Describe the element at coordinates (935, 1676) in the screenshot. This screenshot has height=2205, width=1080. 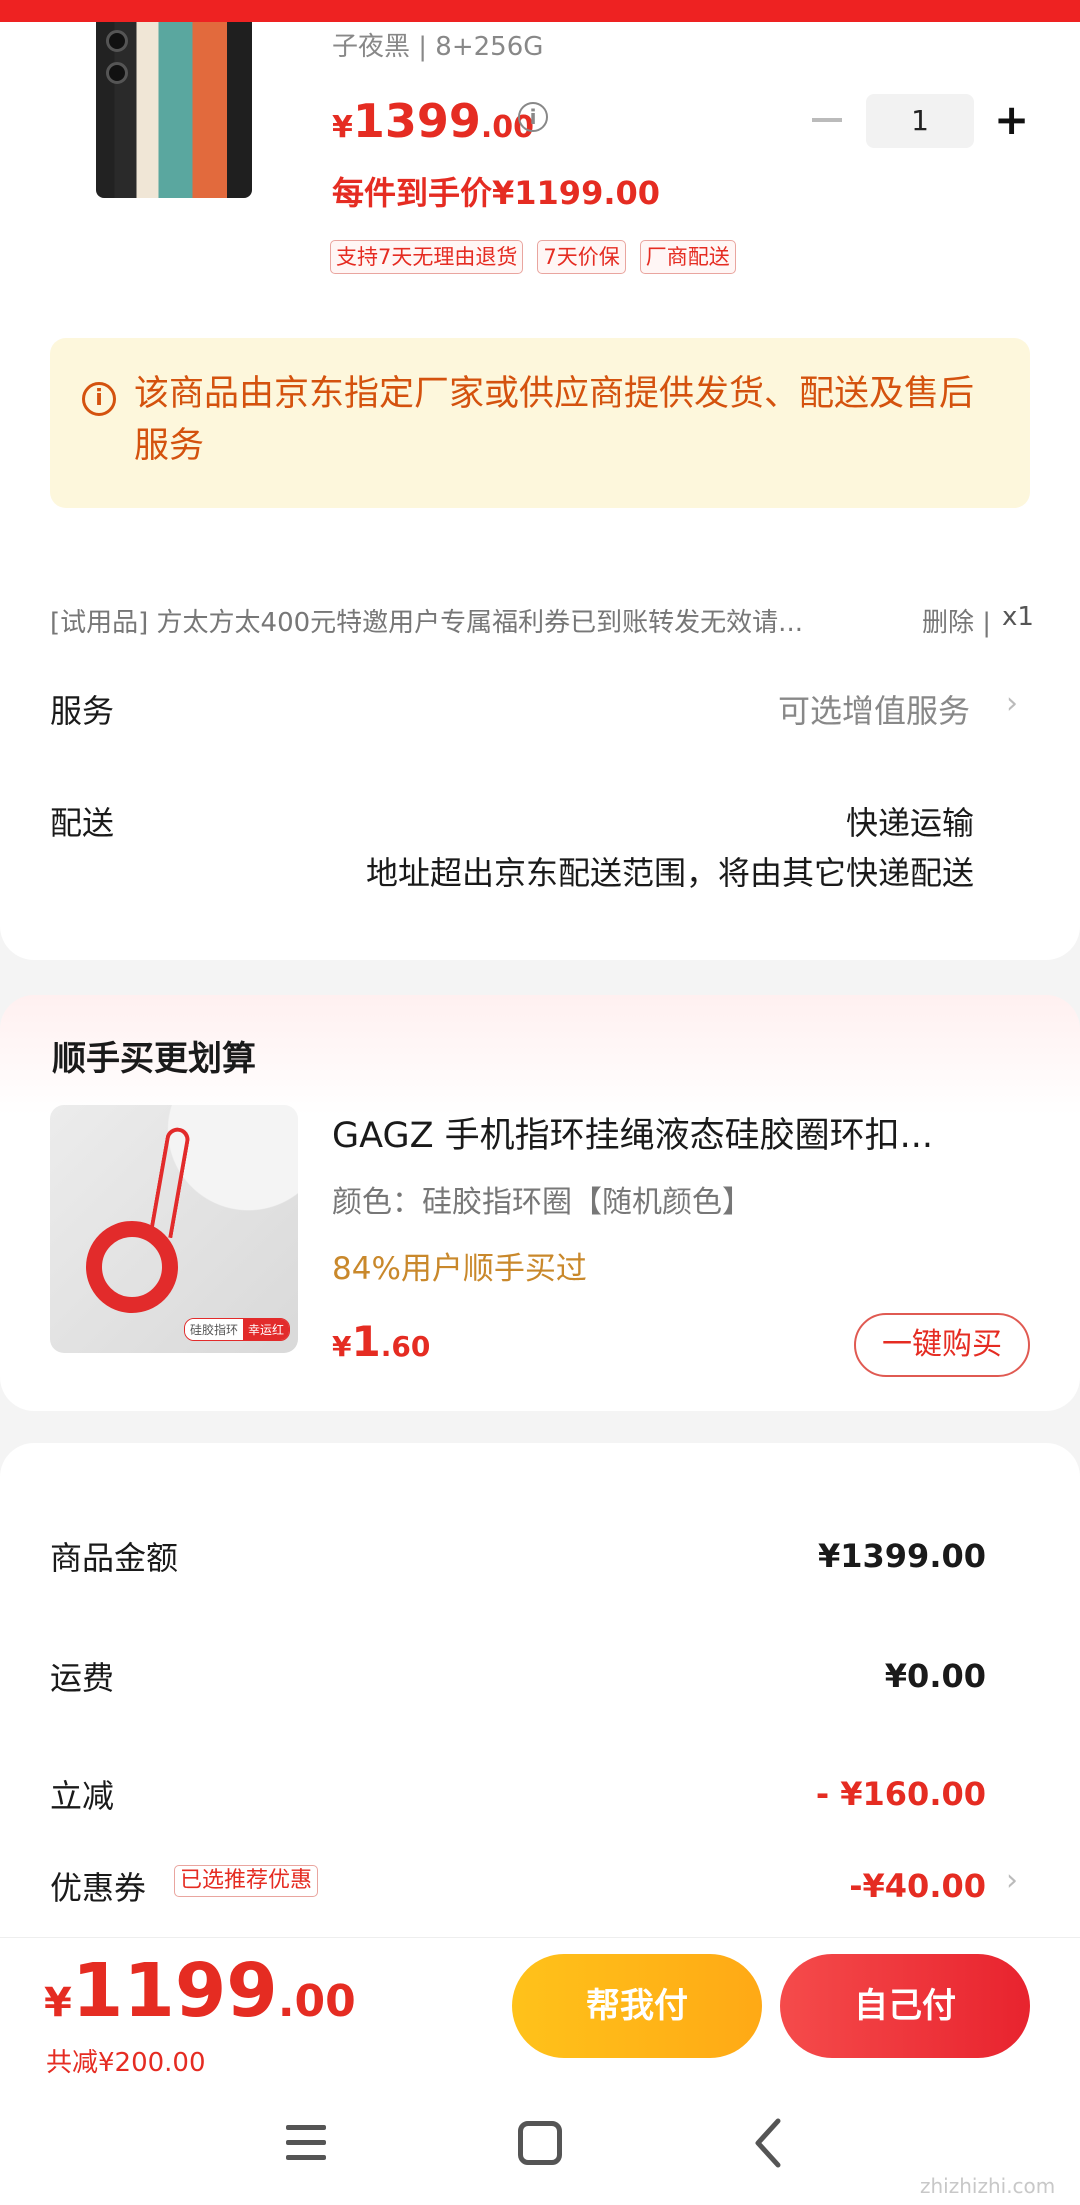
I see `freight-value: ¥0.00` at that location.